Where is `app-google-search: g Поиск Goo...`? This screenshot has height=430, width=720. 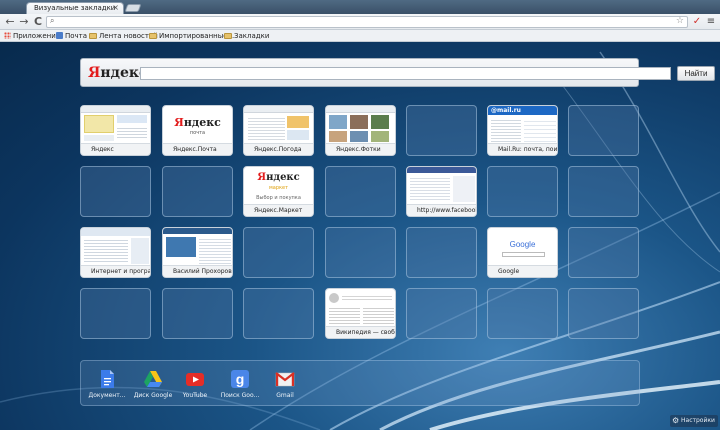 app-google-search: g Поиск Goo... is located at coordinates (240, 384).